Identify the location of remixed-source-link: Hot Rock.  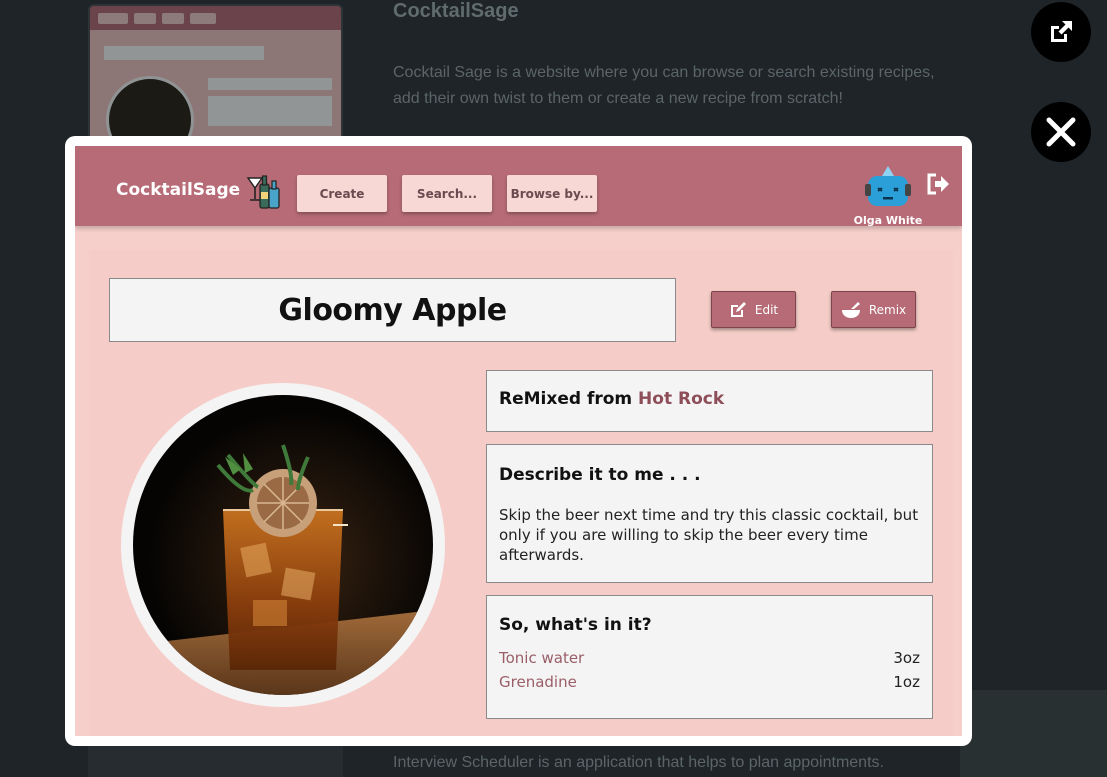
(681, 399).